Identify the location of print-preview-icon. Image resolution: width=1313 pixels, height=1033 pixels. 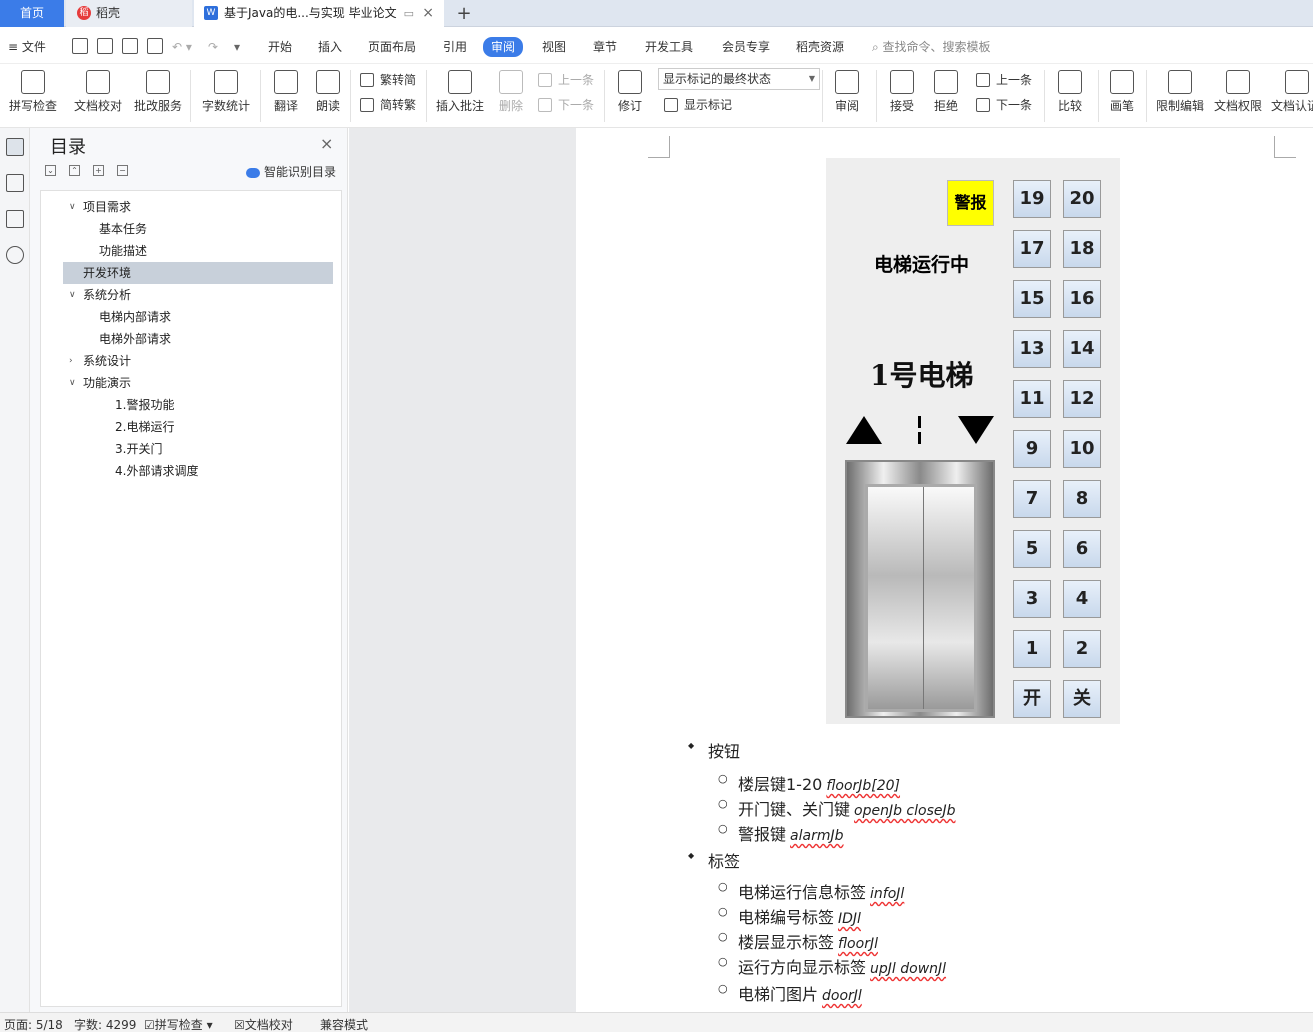
(155, 46).